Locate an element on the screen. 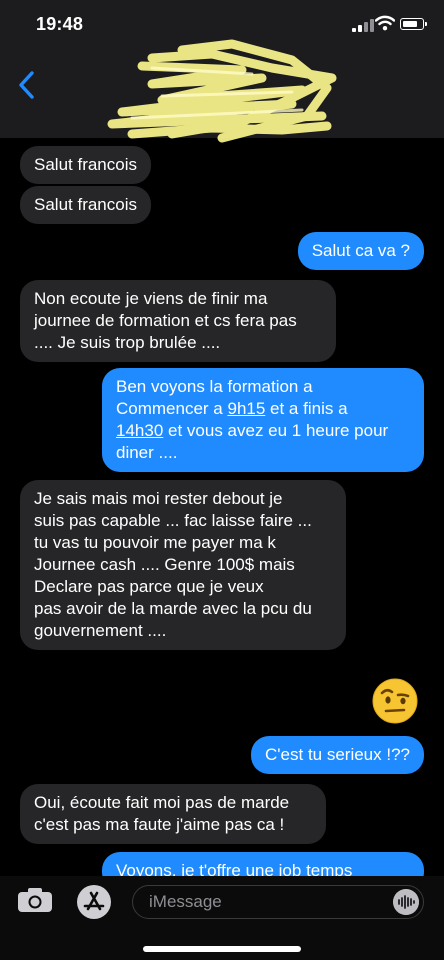 This screenshot has width=444, height=960. time-link: 14h30 is located at coordinates (139, 430).